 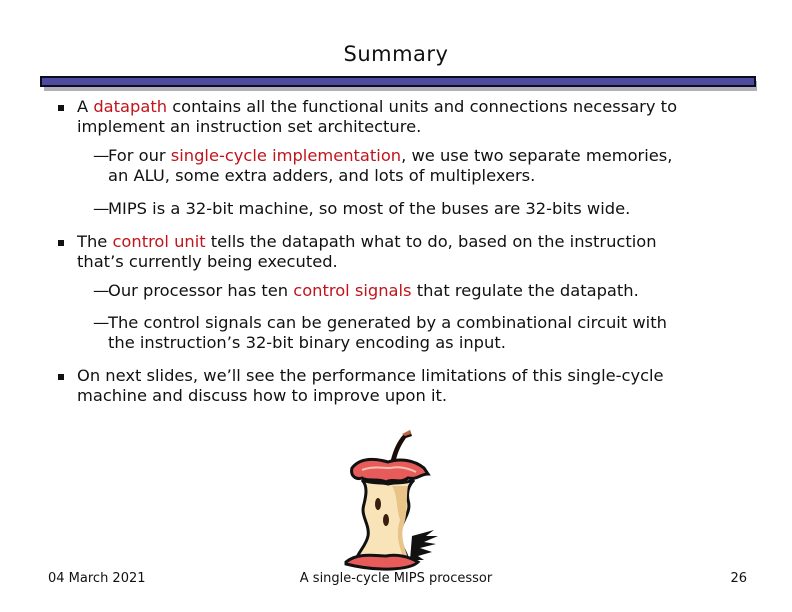 I want to click on text-run: that regulate the datapath., so click(x=525, y=290).